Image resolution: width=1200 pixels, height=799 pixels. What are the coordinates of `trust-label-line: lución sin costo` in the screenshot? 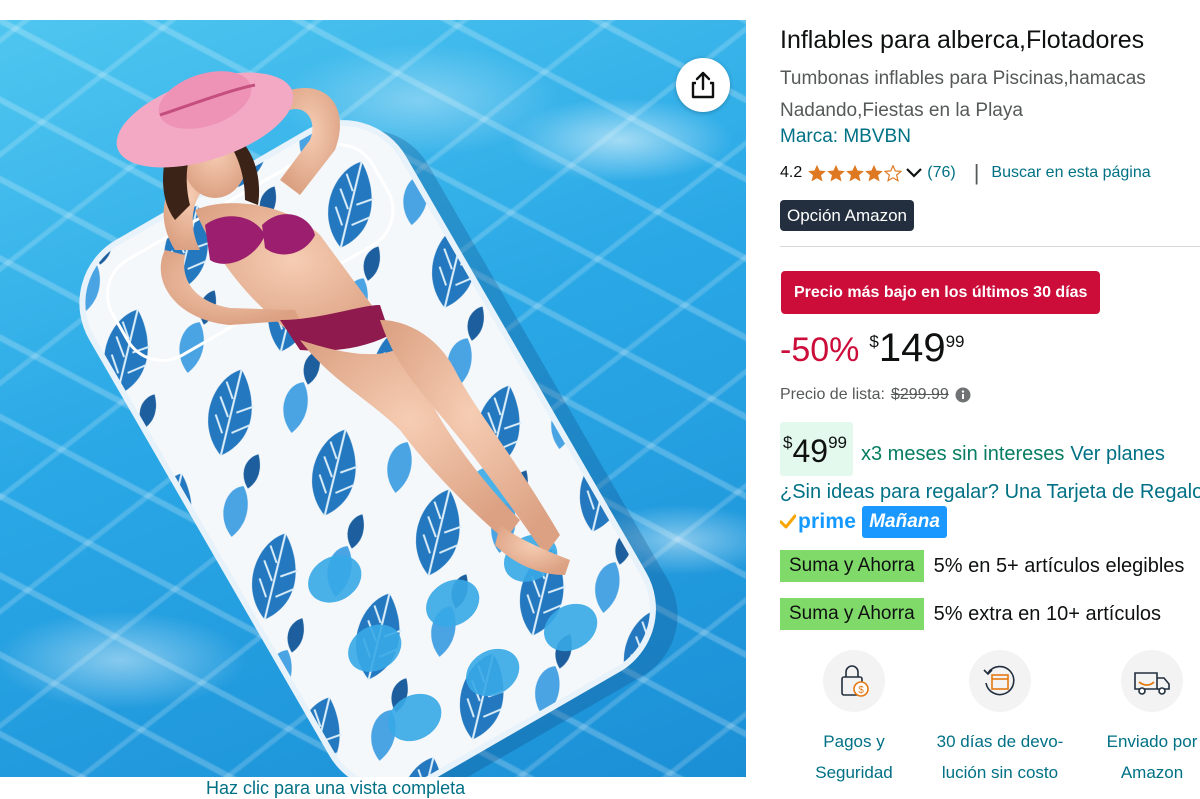 It's located at (1000, 772).